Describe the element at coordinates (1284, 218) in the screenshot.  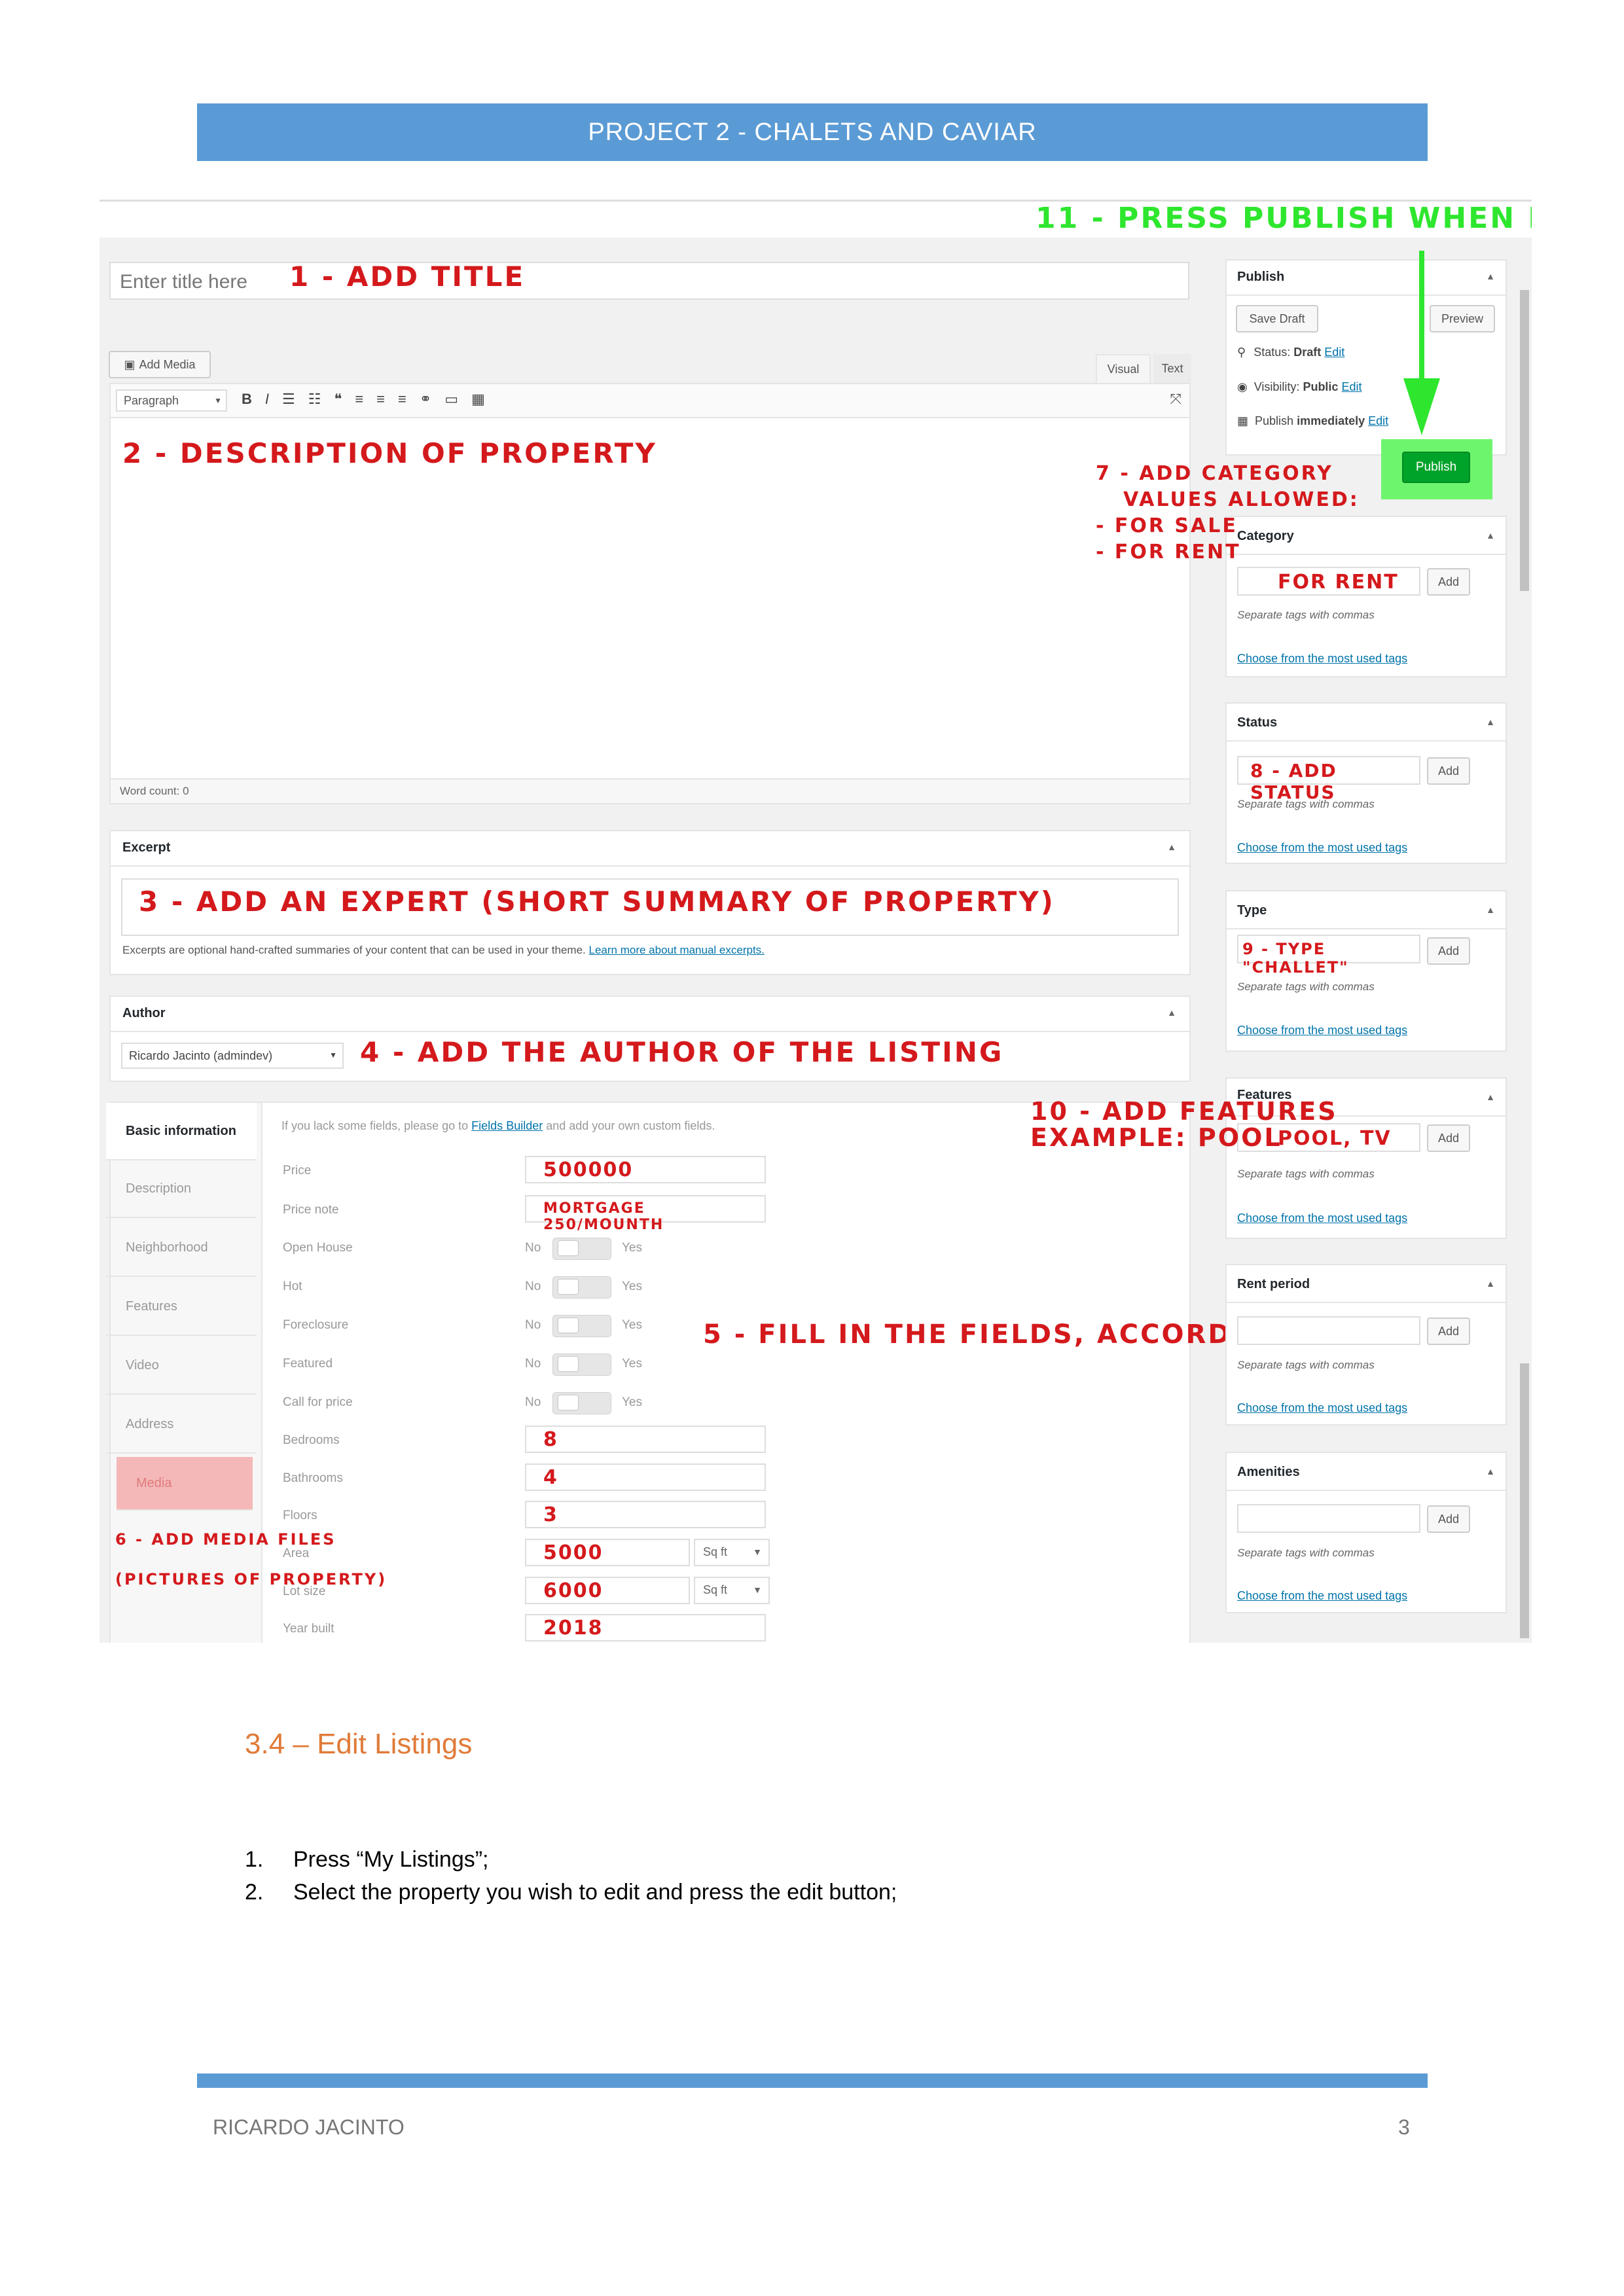
I see `annotation-publish: 11 - PRESS PUBLISH WHEN DONE` at that location.